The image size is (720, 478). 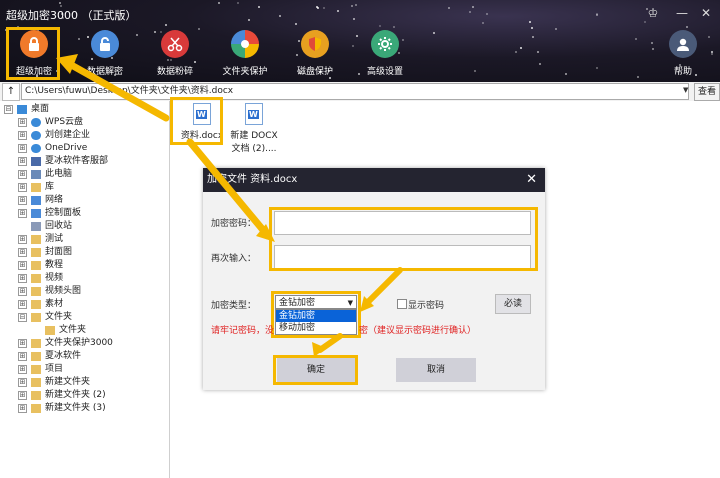 I want to click on tool-disk-protect: 磁盘保护, so click(x=315, y=53).